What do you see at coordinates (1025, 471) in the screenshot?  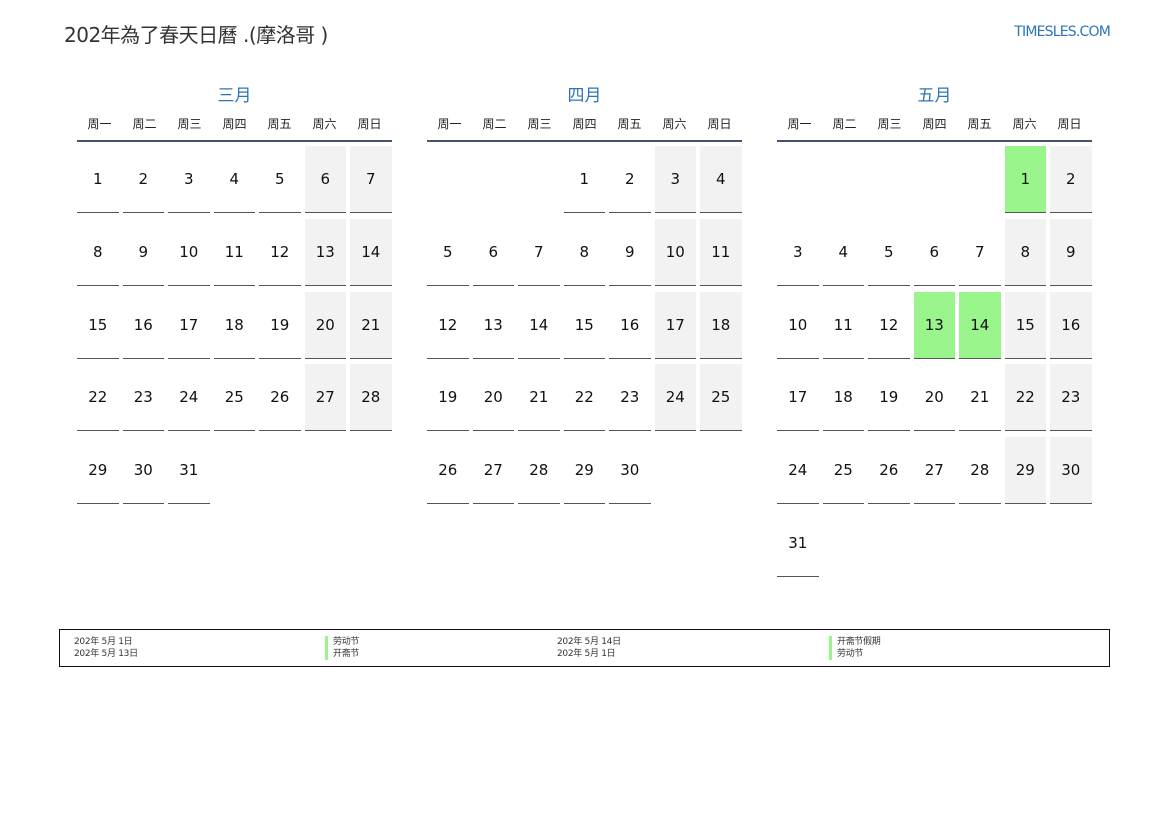 I see `day-cell: 29` at bounding box center [1025, 471].